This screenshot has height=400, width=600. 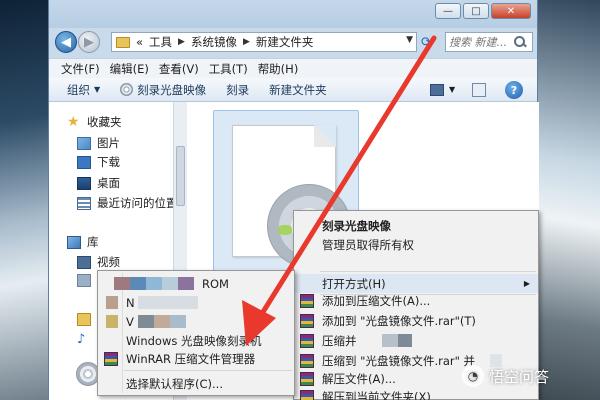 I want to click on recent-places-icon, so click(x=84, y=203).